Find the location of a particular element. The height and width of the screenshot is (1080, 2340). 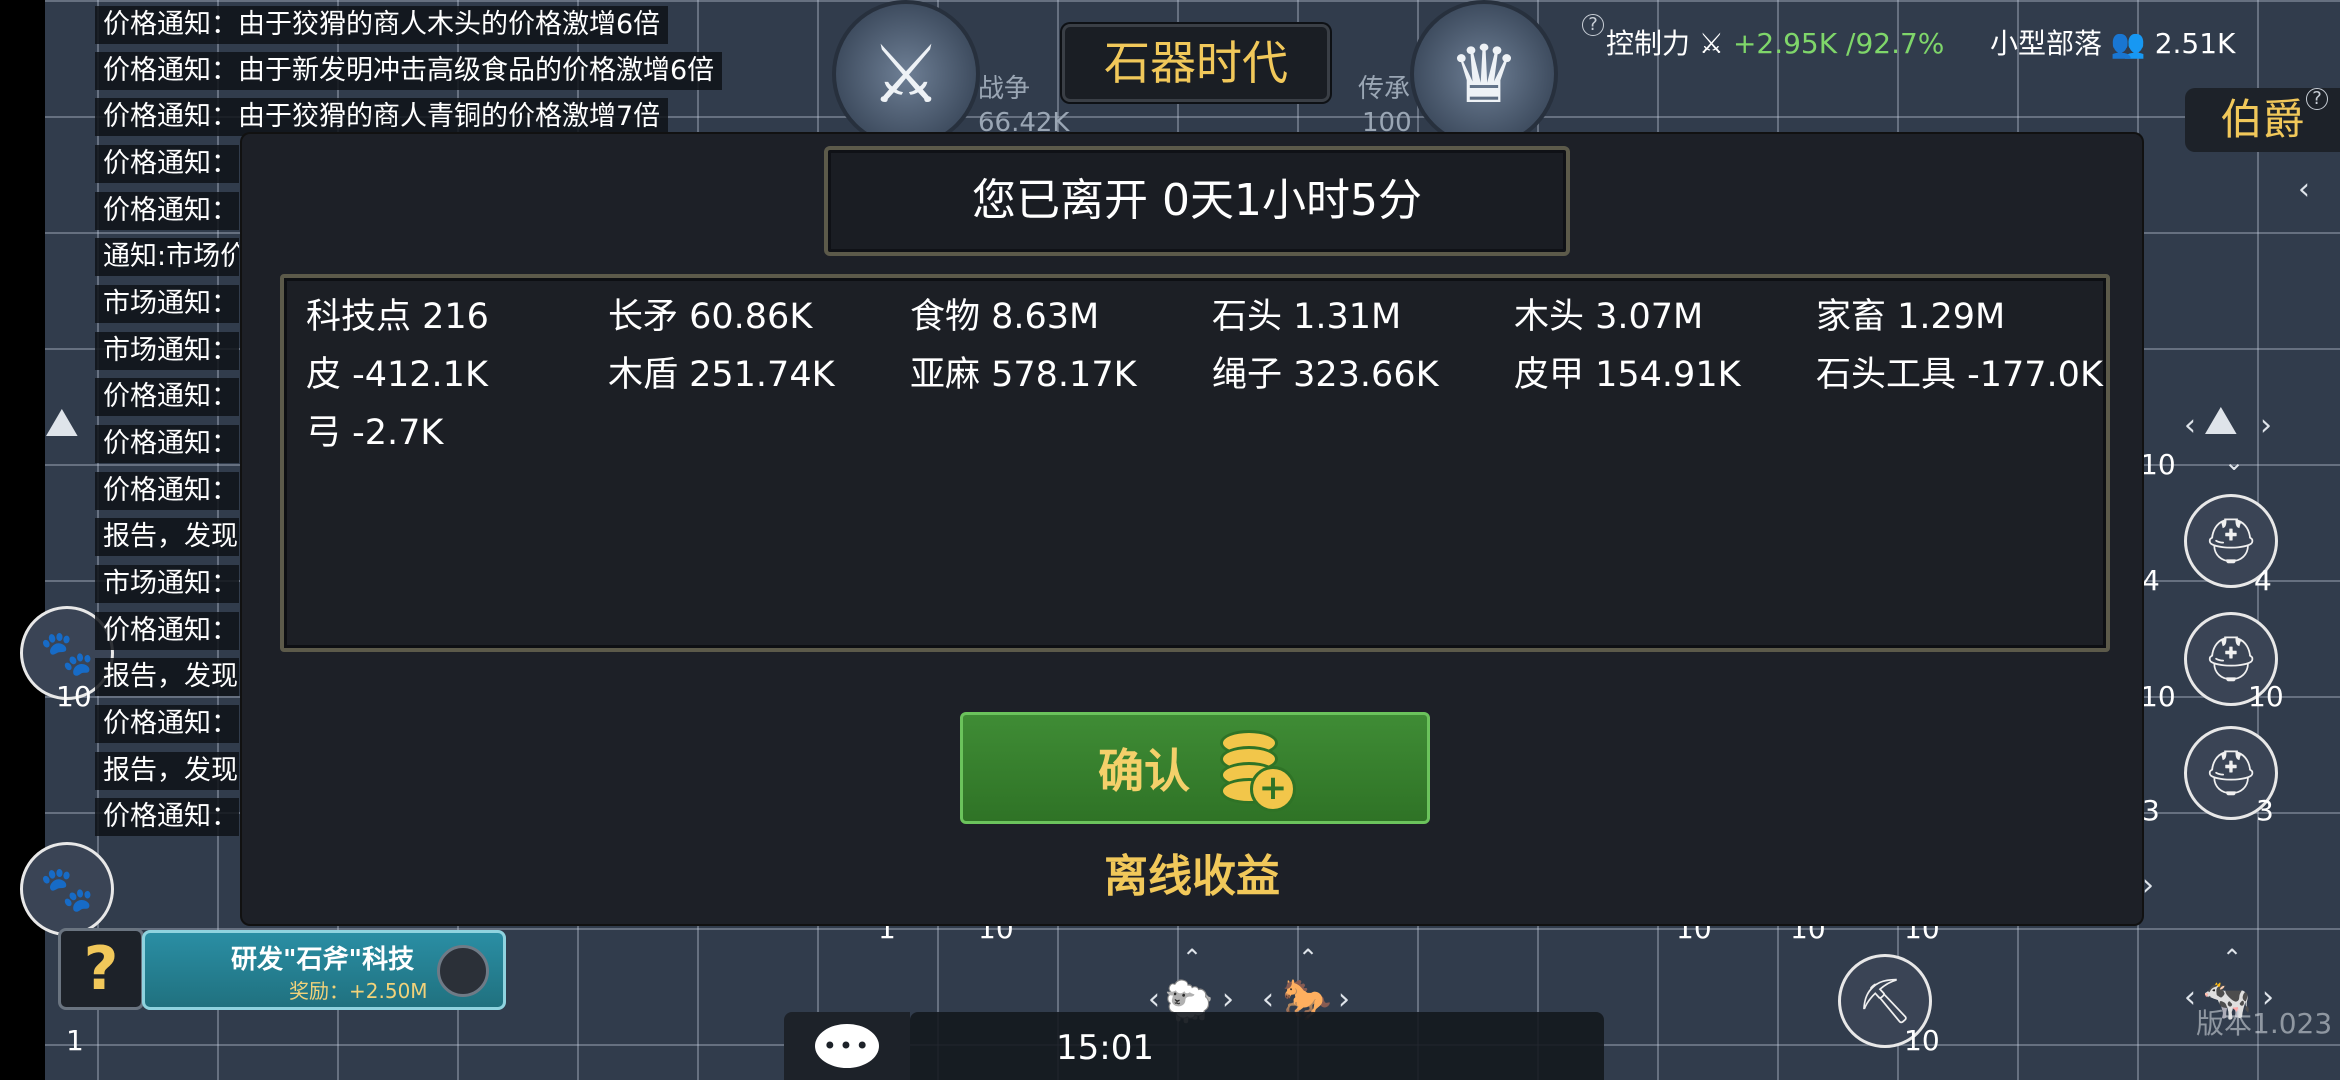

resource-item: 家畜 1.29M is located at coordinates (1911, 317).